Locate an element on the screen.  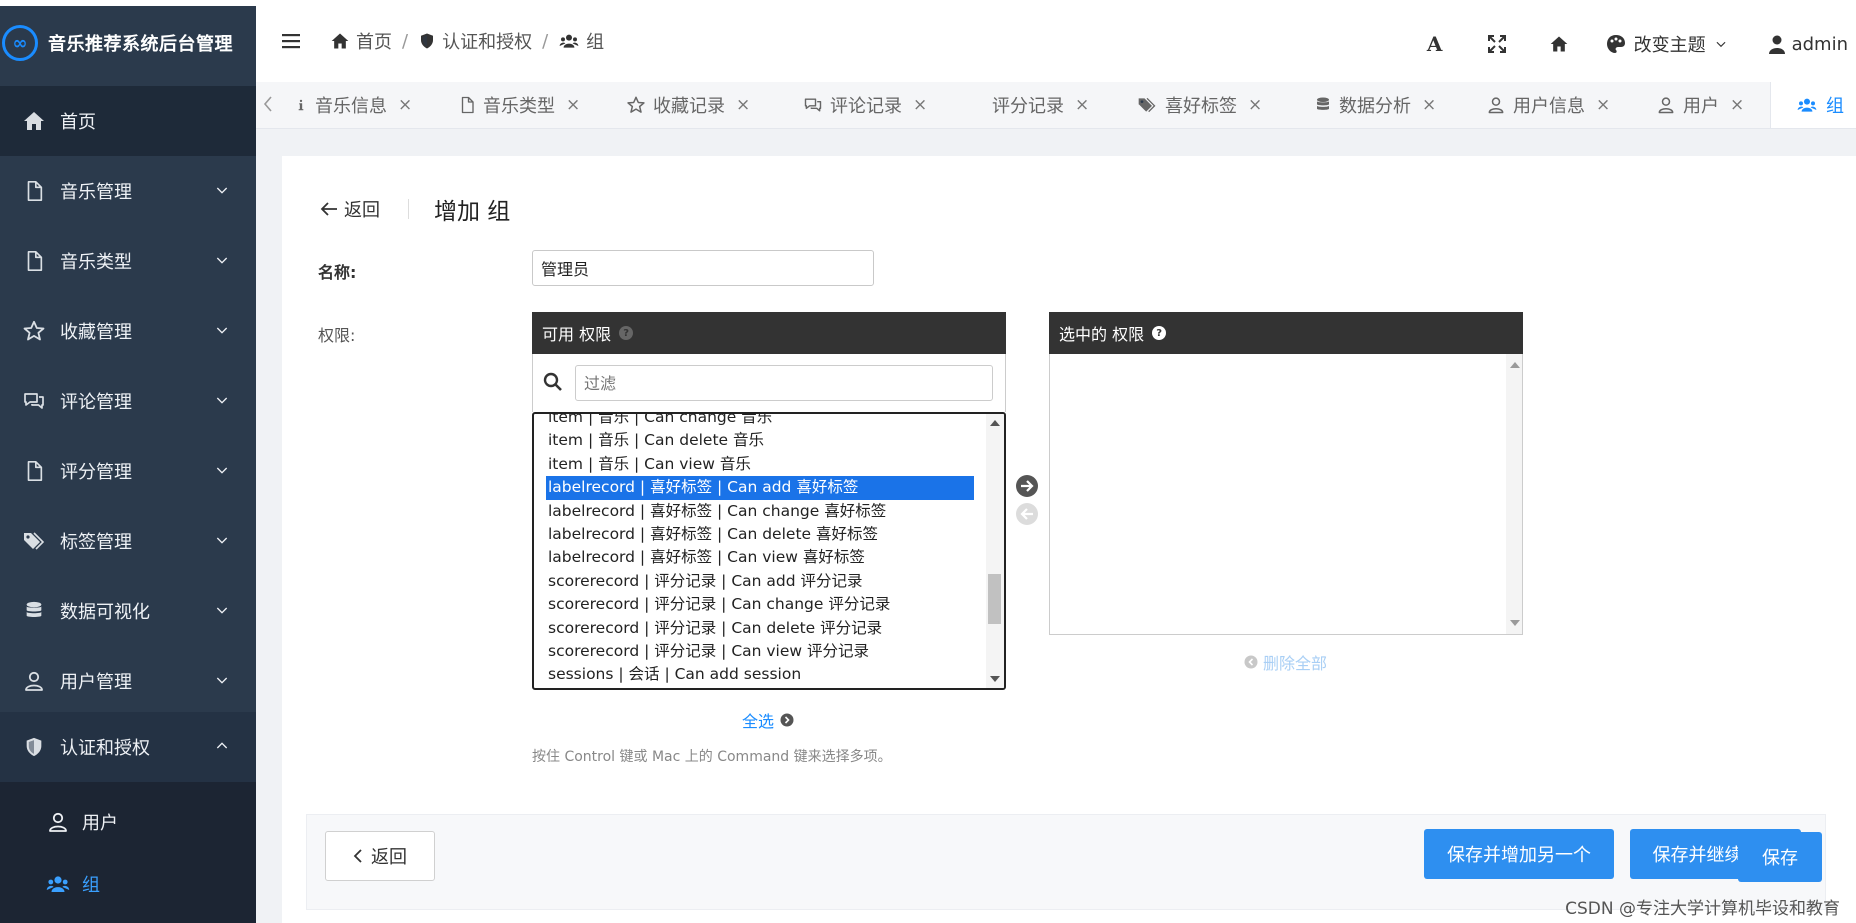
sidebar-item-music-management: 音乐管理 is located at coordinates (128, 191).